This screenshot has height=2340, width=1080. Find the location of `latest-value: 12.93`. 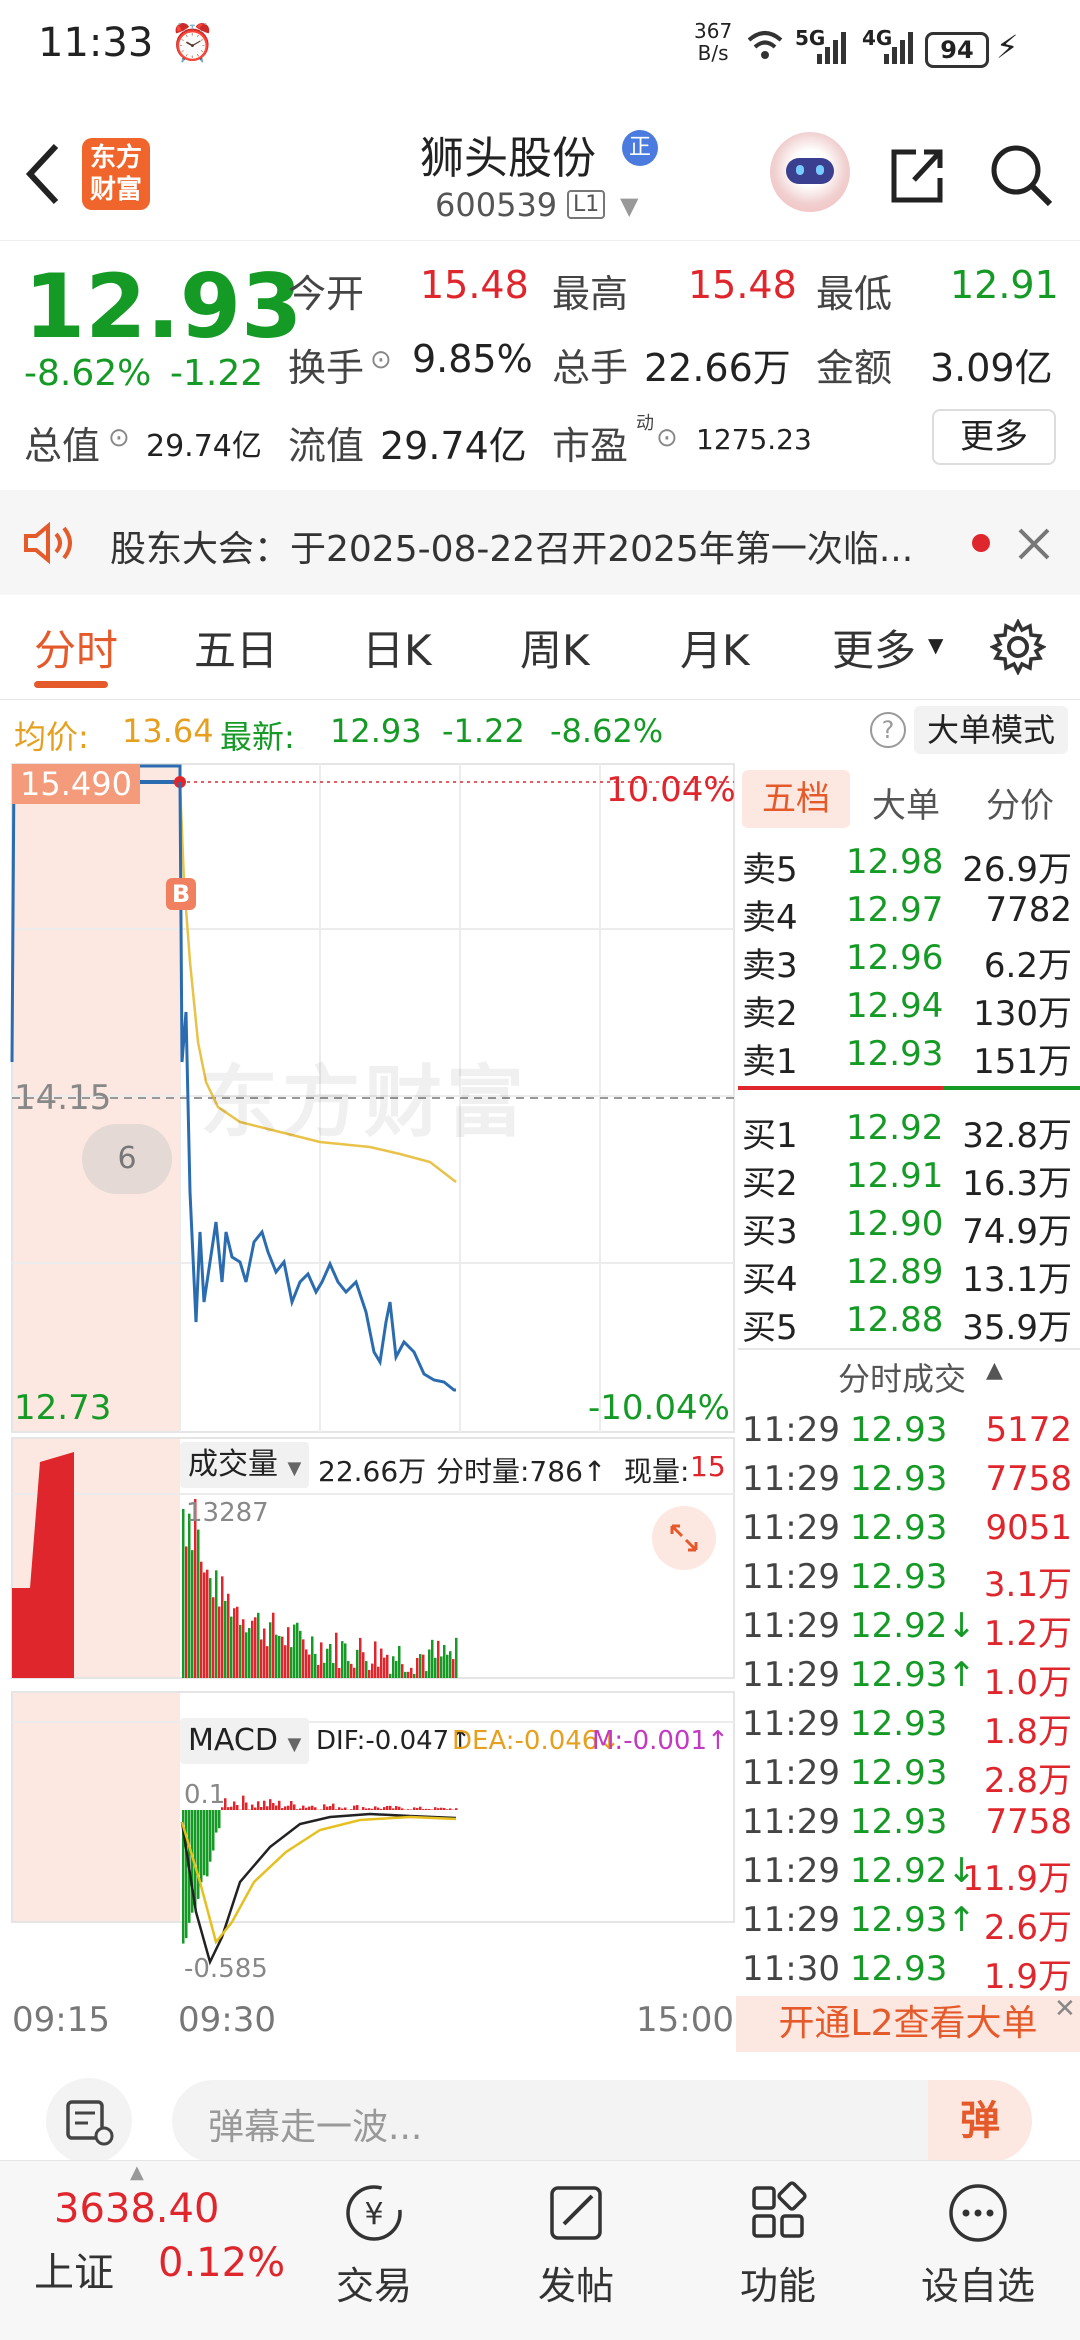

latest-value: 12.93 is located at coordinates (376, 731).